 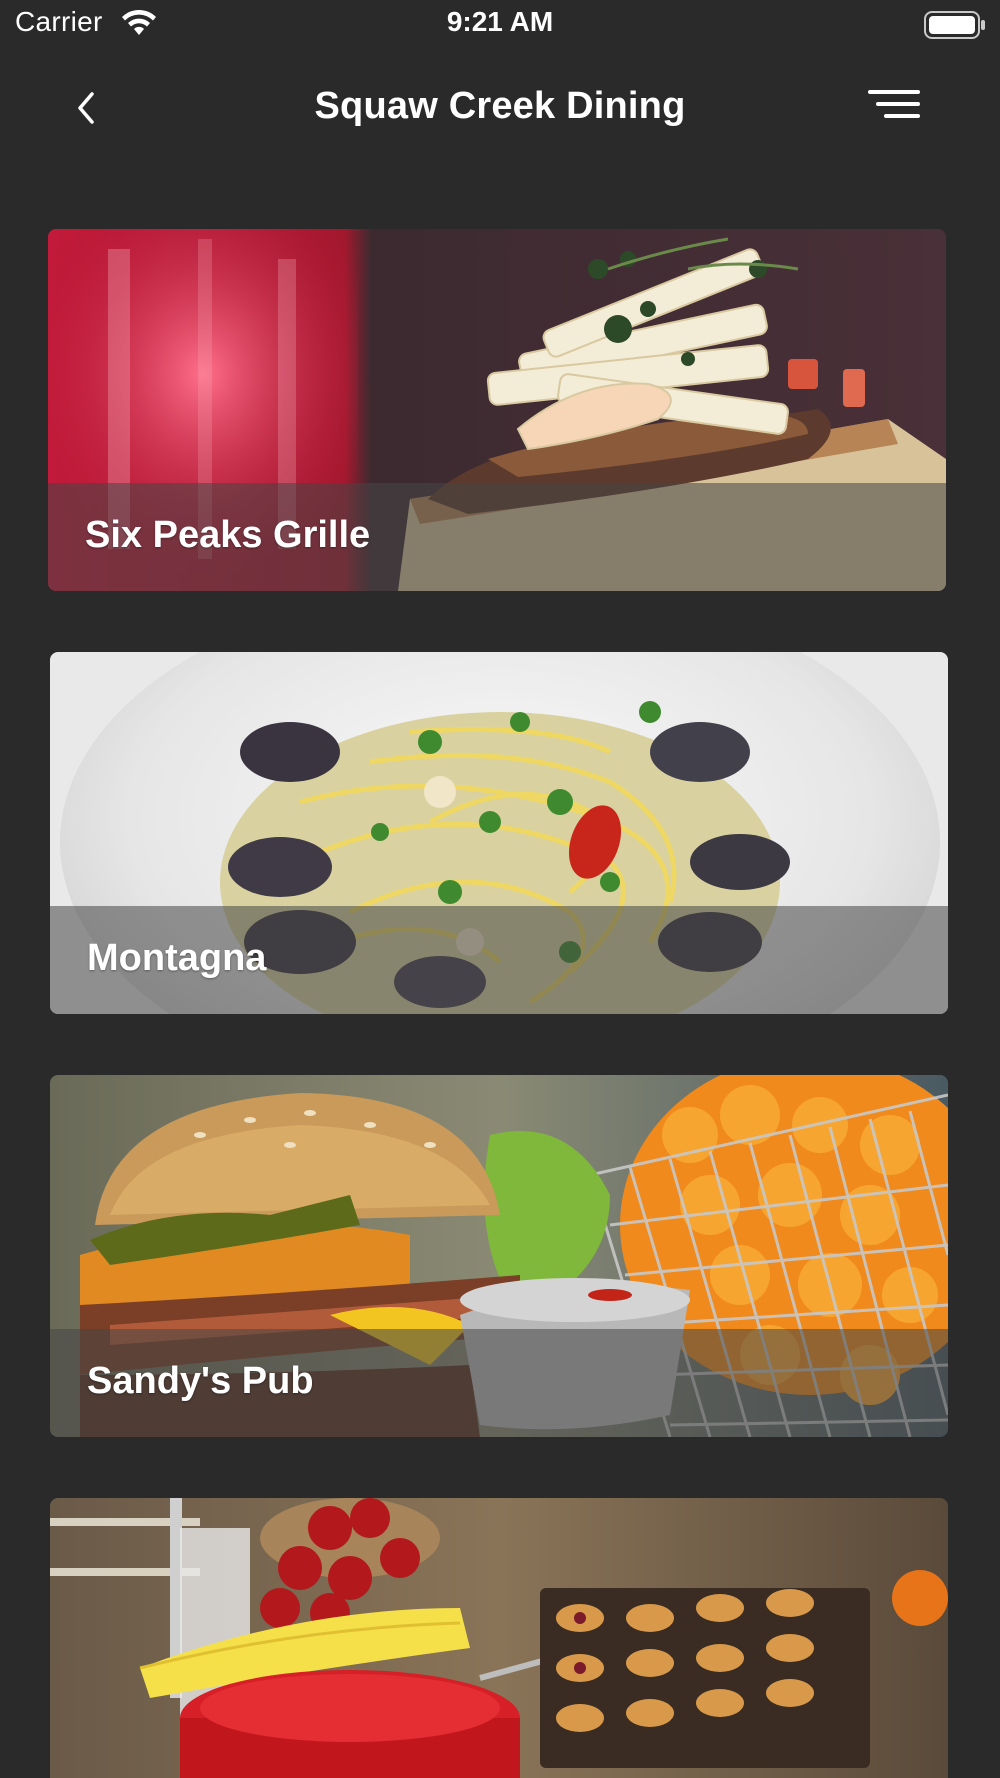 What do you see at coordinates (228, 535) in the screenshot?
I see `restaurant-name: Six Peaks Grille` at bounding box center [228, 535].